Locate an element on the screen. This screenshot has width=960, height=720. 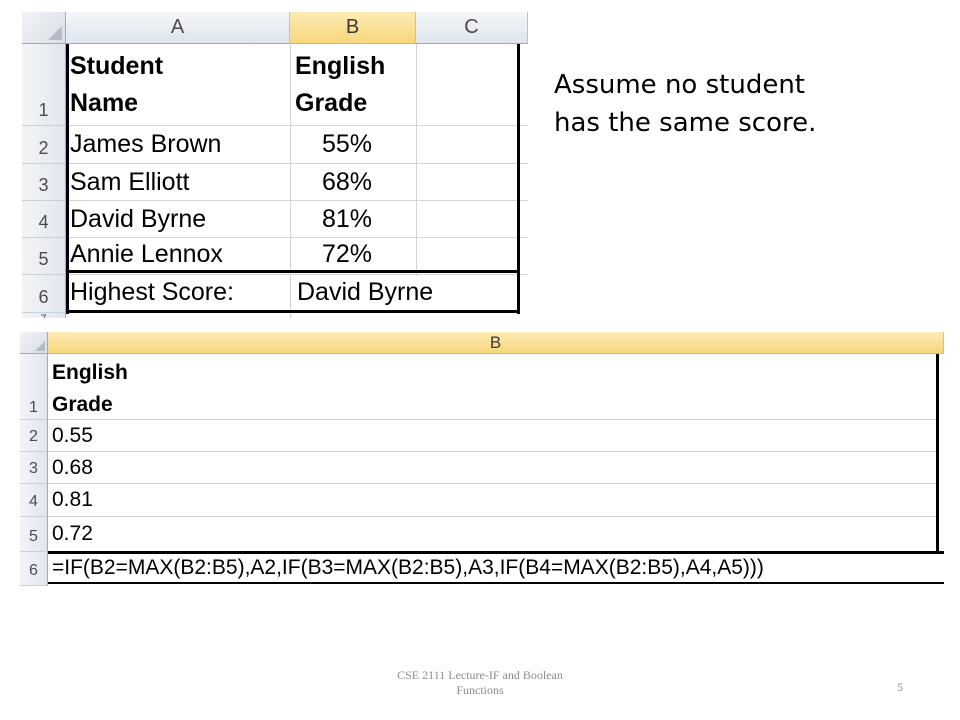
page-number: 5 is located at coordinates (900, 687).